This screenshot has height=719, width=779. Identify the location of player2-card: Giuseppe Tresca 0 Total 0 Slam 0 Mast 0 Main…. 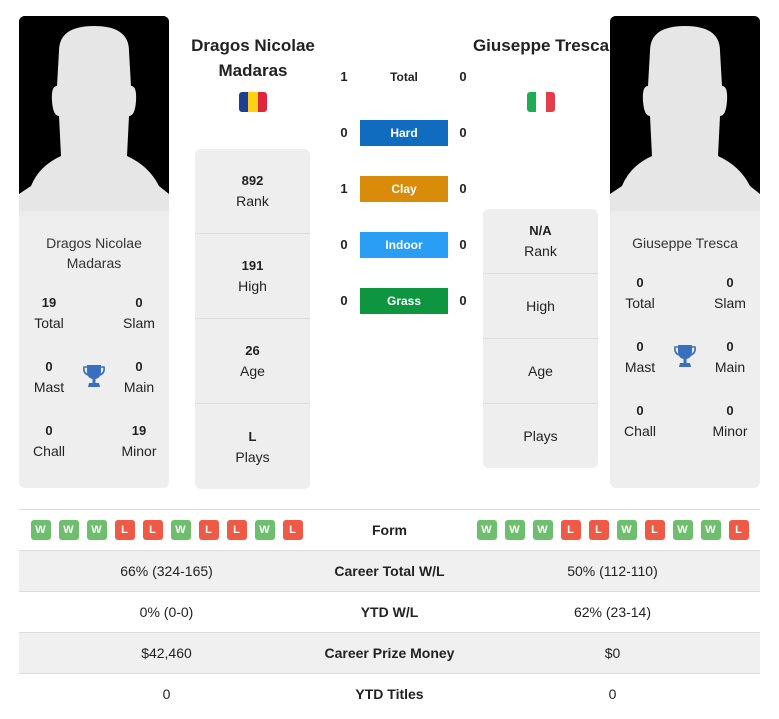
(685, 252).